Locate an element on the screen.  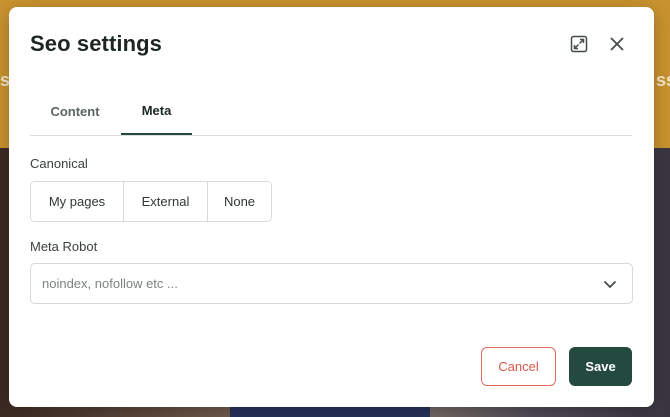
modal-title: Seo settings is located at coordinates (96, 43).